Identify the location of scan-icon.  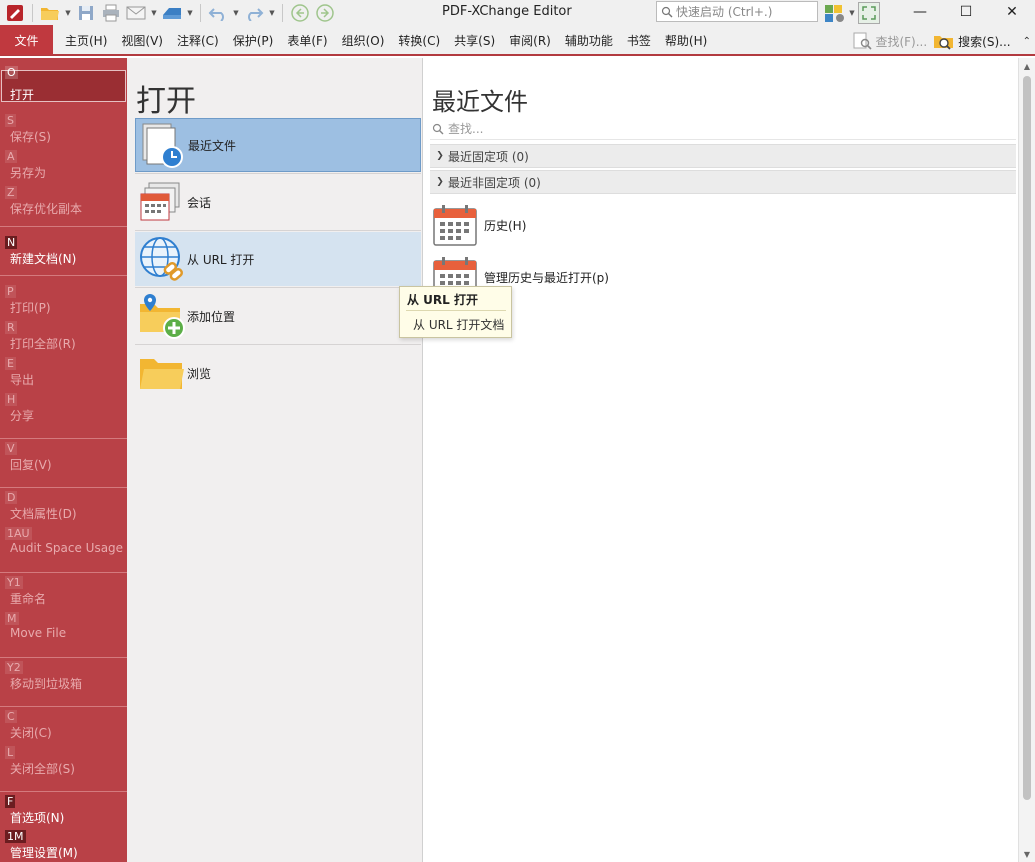
(172, 13).